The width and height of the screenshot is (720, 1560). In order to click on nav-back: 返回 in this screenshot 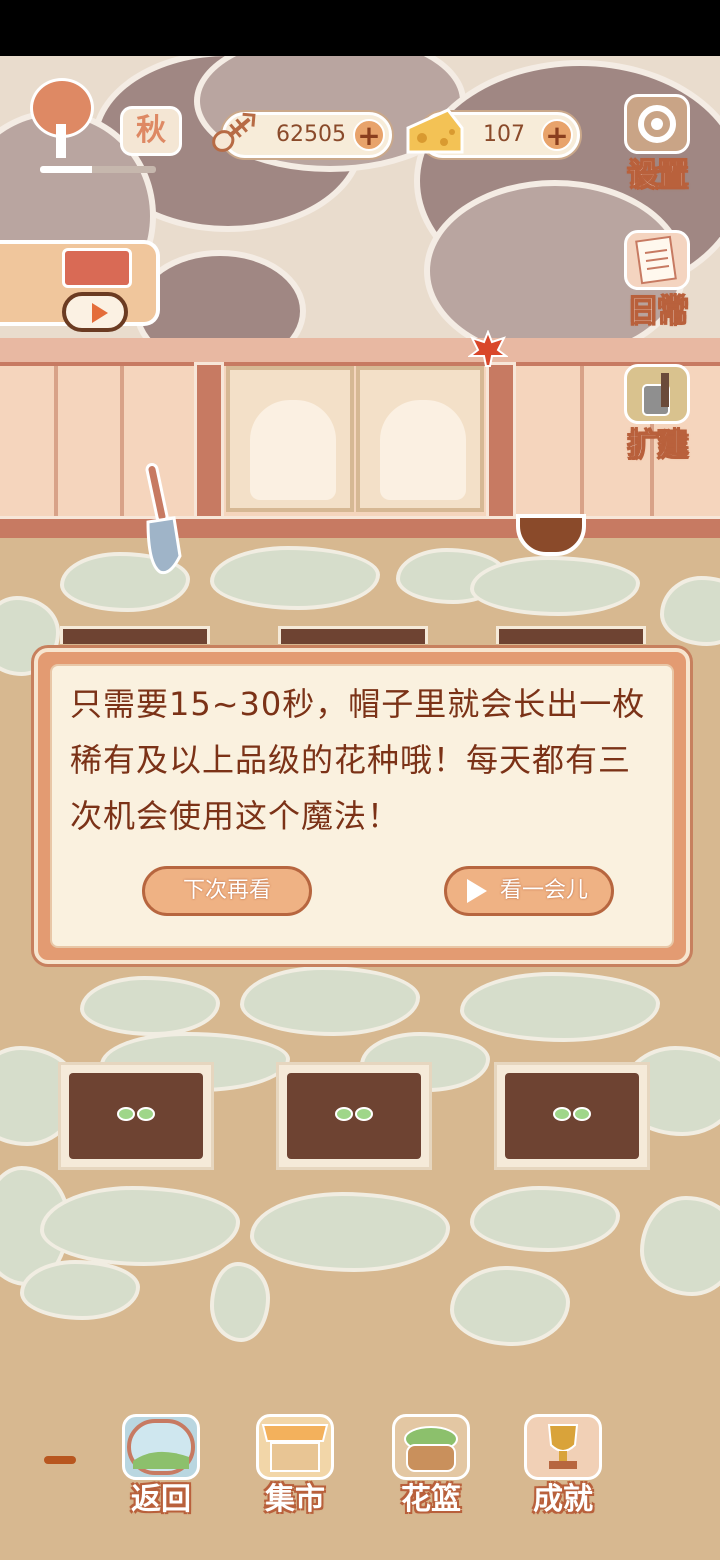, I will do `click(161, 1469)`.